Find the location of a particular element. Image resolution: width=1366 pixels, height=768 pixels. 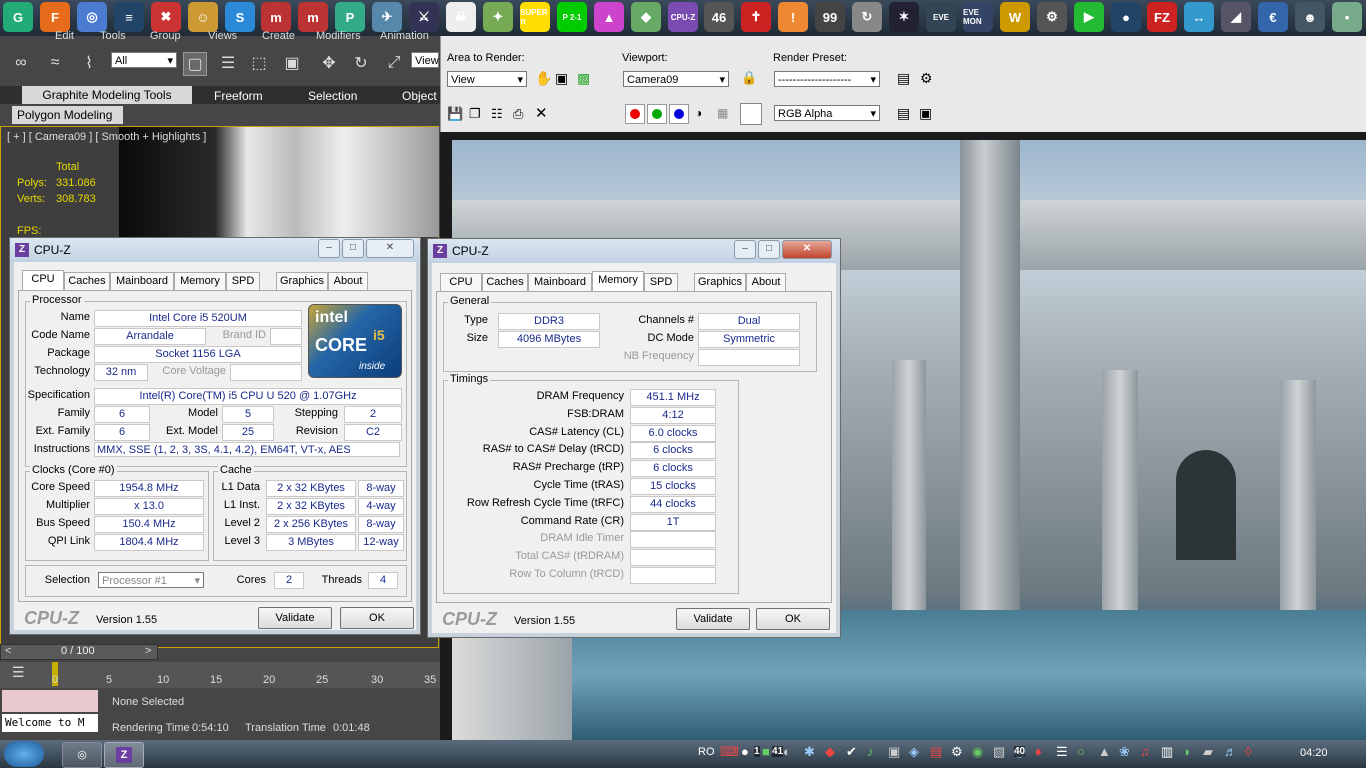

swatch is located at coordinates (751, 114).